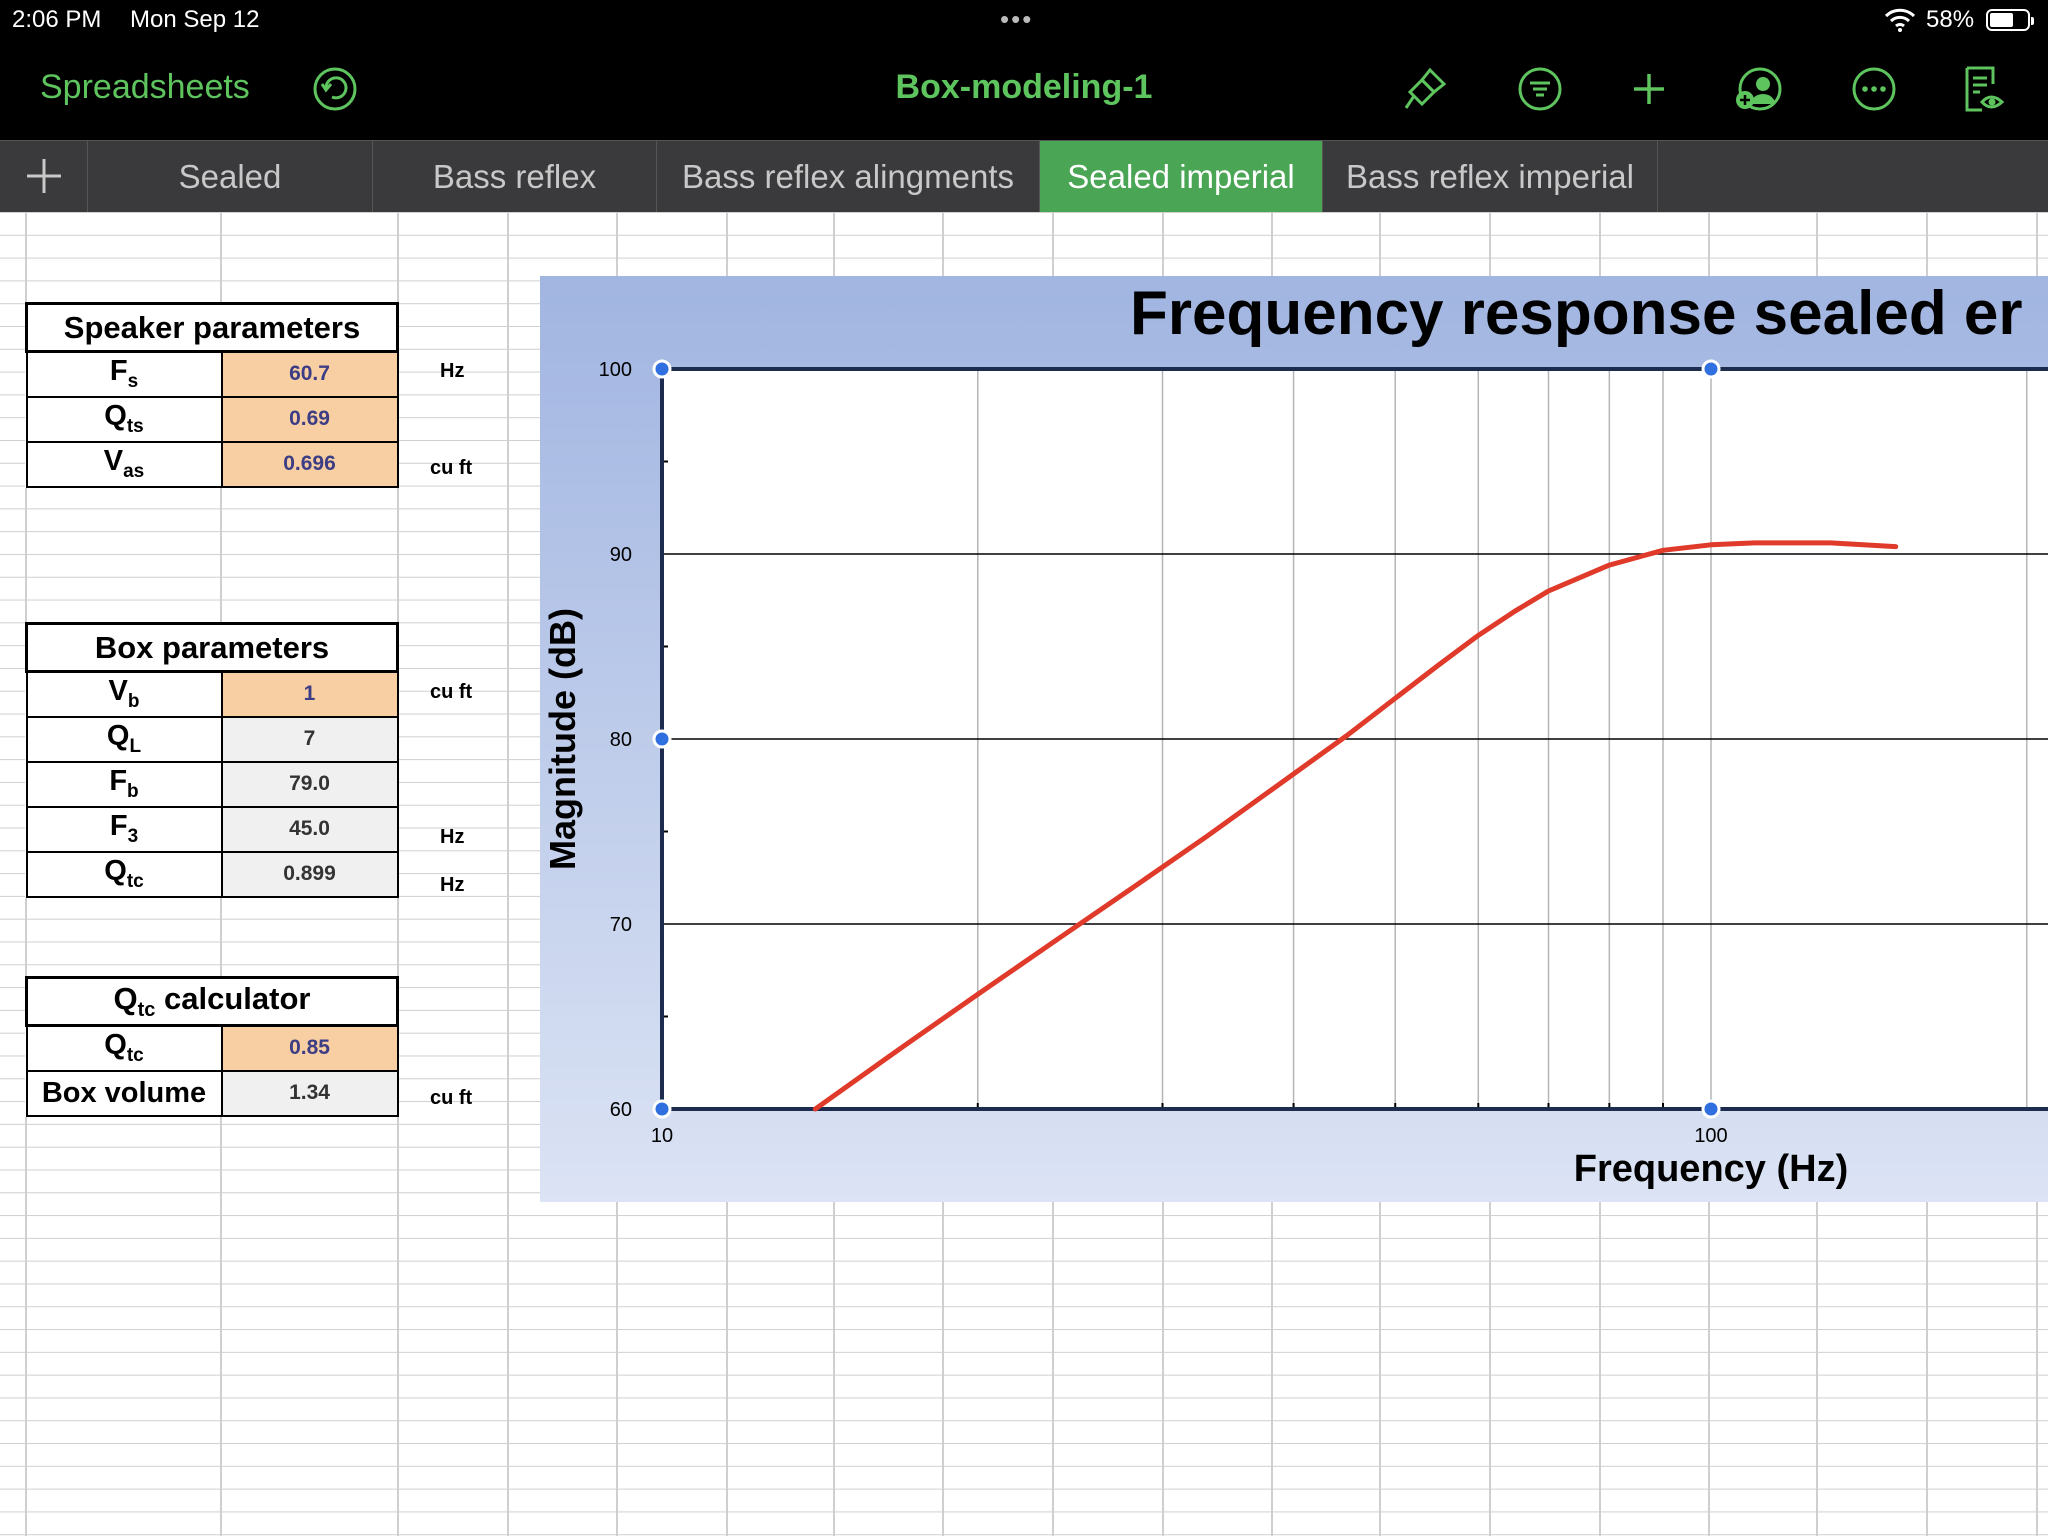 The image size is (2048, 1536). Describe the element at coordinates (309, 464) in the screenshot. I see `vas-input-cell: 0.696` at that location.